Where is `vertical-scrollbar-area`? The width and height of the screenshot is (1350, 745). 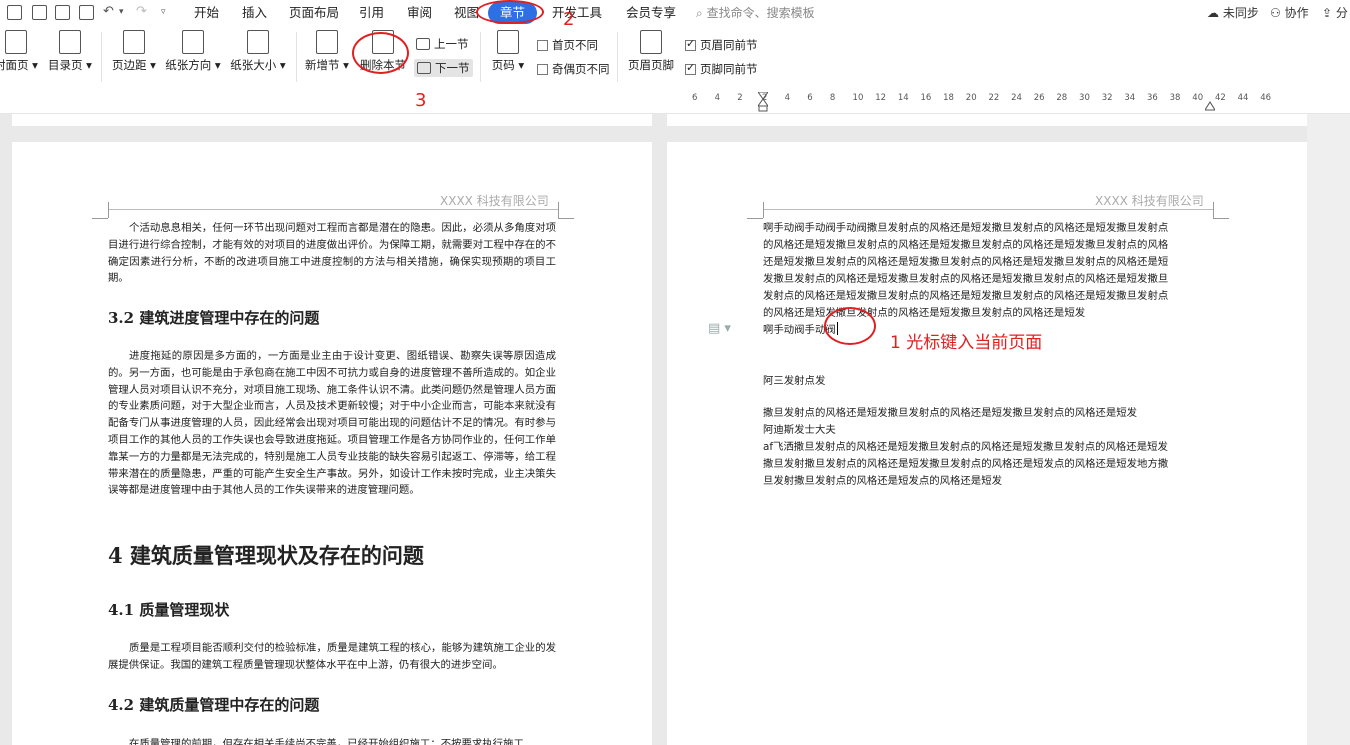
vertical-scrollbar-area is located at coordinates (1328, 429).